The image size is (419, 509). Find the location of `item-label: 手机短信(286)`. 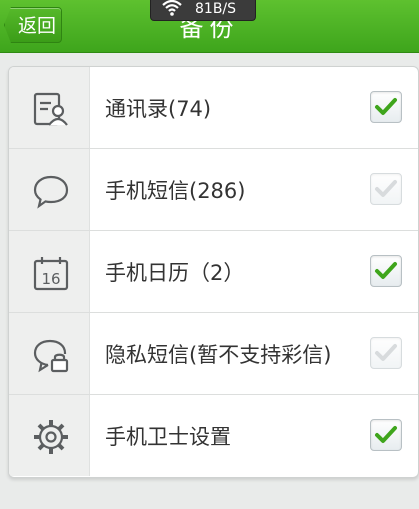

item-label: 手机短信(286) is located at coordinates (175, 191).